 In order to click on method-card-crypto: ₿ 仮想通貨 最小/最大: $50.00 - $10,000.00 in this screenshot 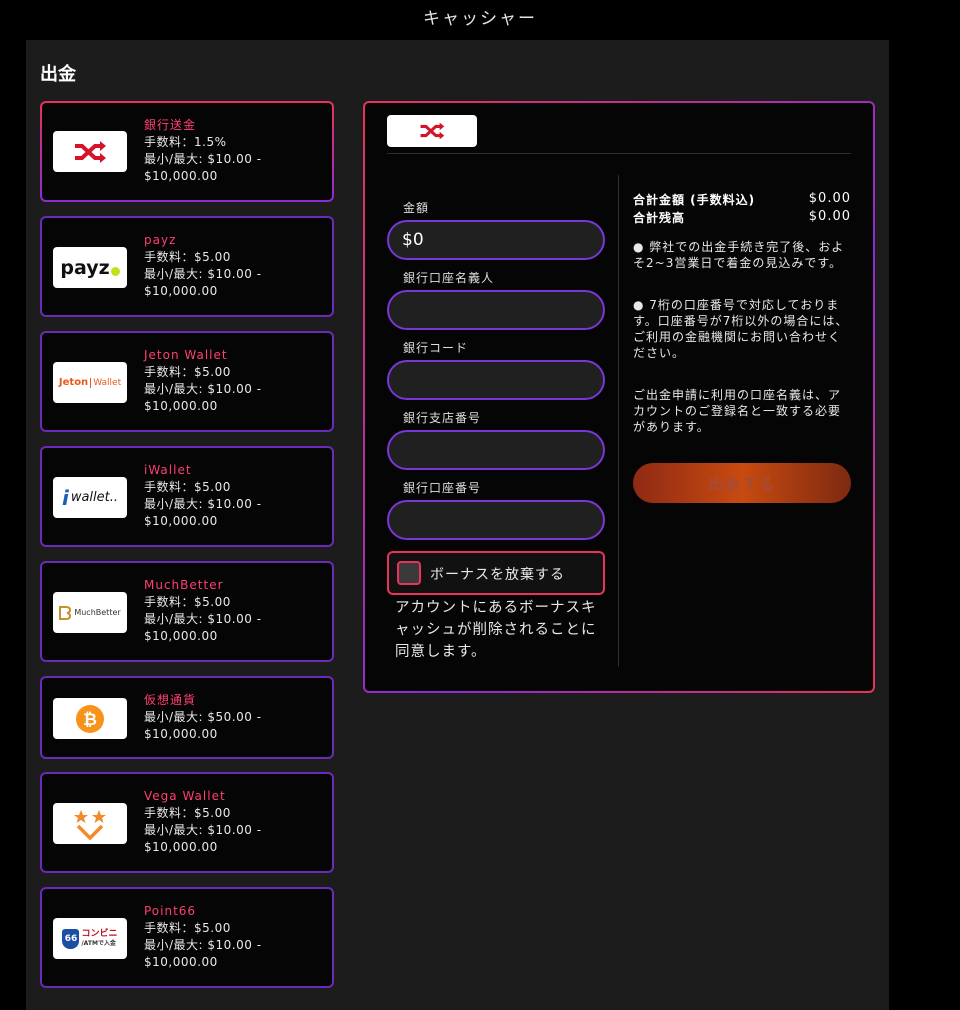, I will do `click(187, 717)`.